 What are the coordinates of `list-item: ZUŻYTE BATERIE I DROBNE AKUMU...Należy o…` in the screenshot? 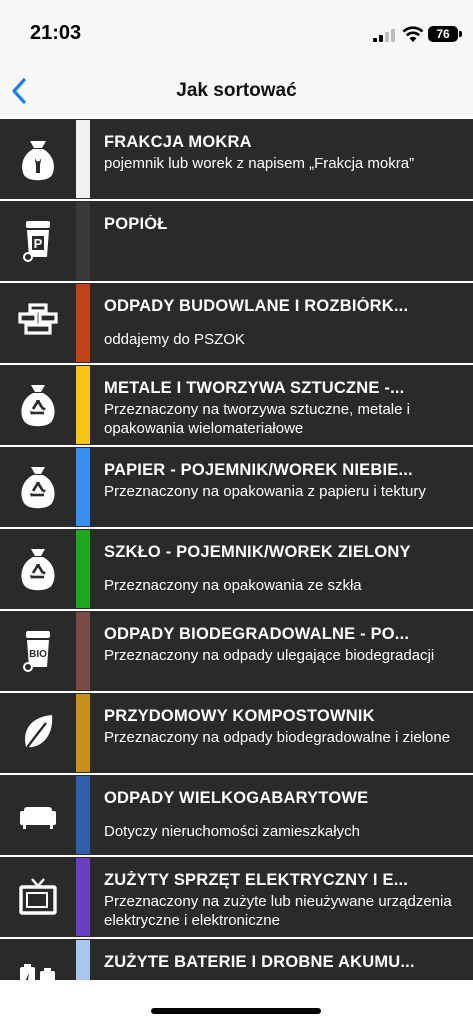 It's located at (236, 959).